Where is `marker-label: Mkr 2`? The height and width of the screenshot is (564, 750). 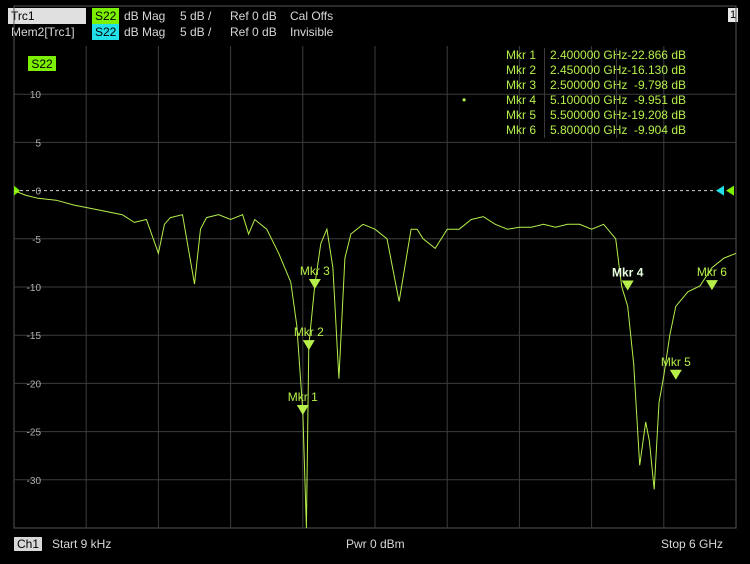 marker-label: Mkr 2 is located at coordinates (309, 332).